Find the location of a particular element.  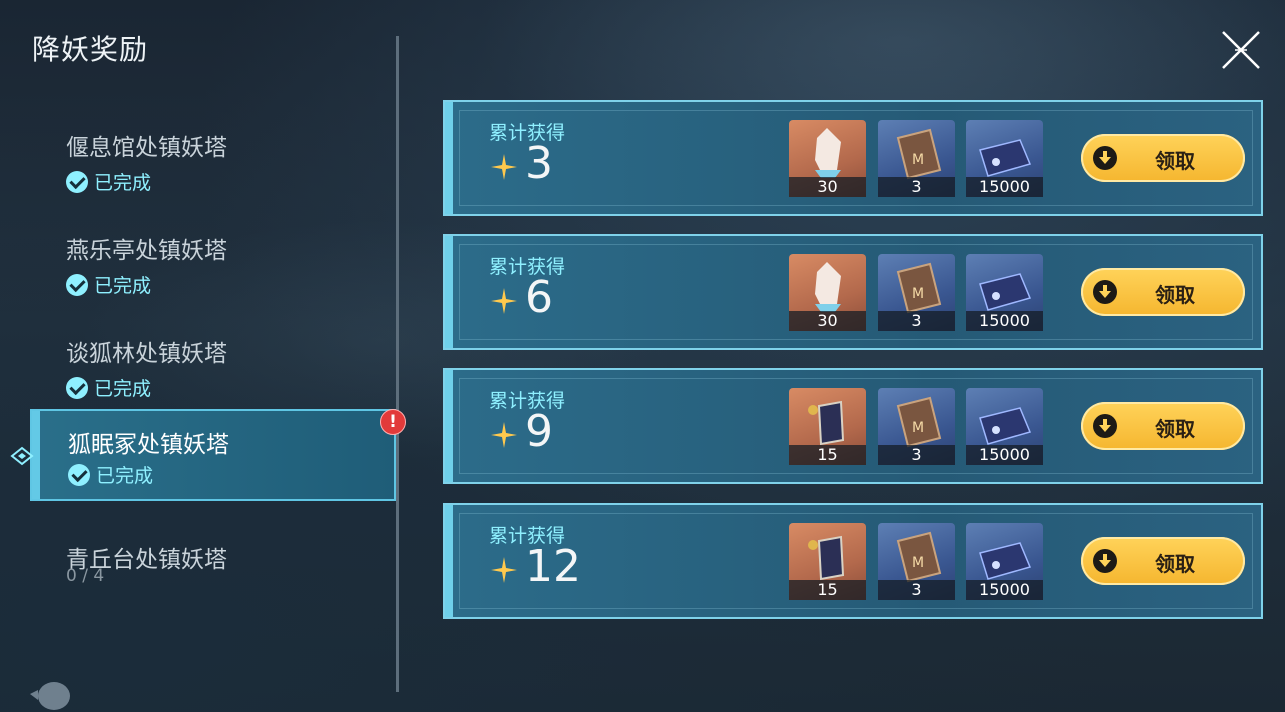

star-count: 6 is located at coordinates (539, 297).